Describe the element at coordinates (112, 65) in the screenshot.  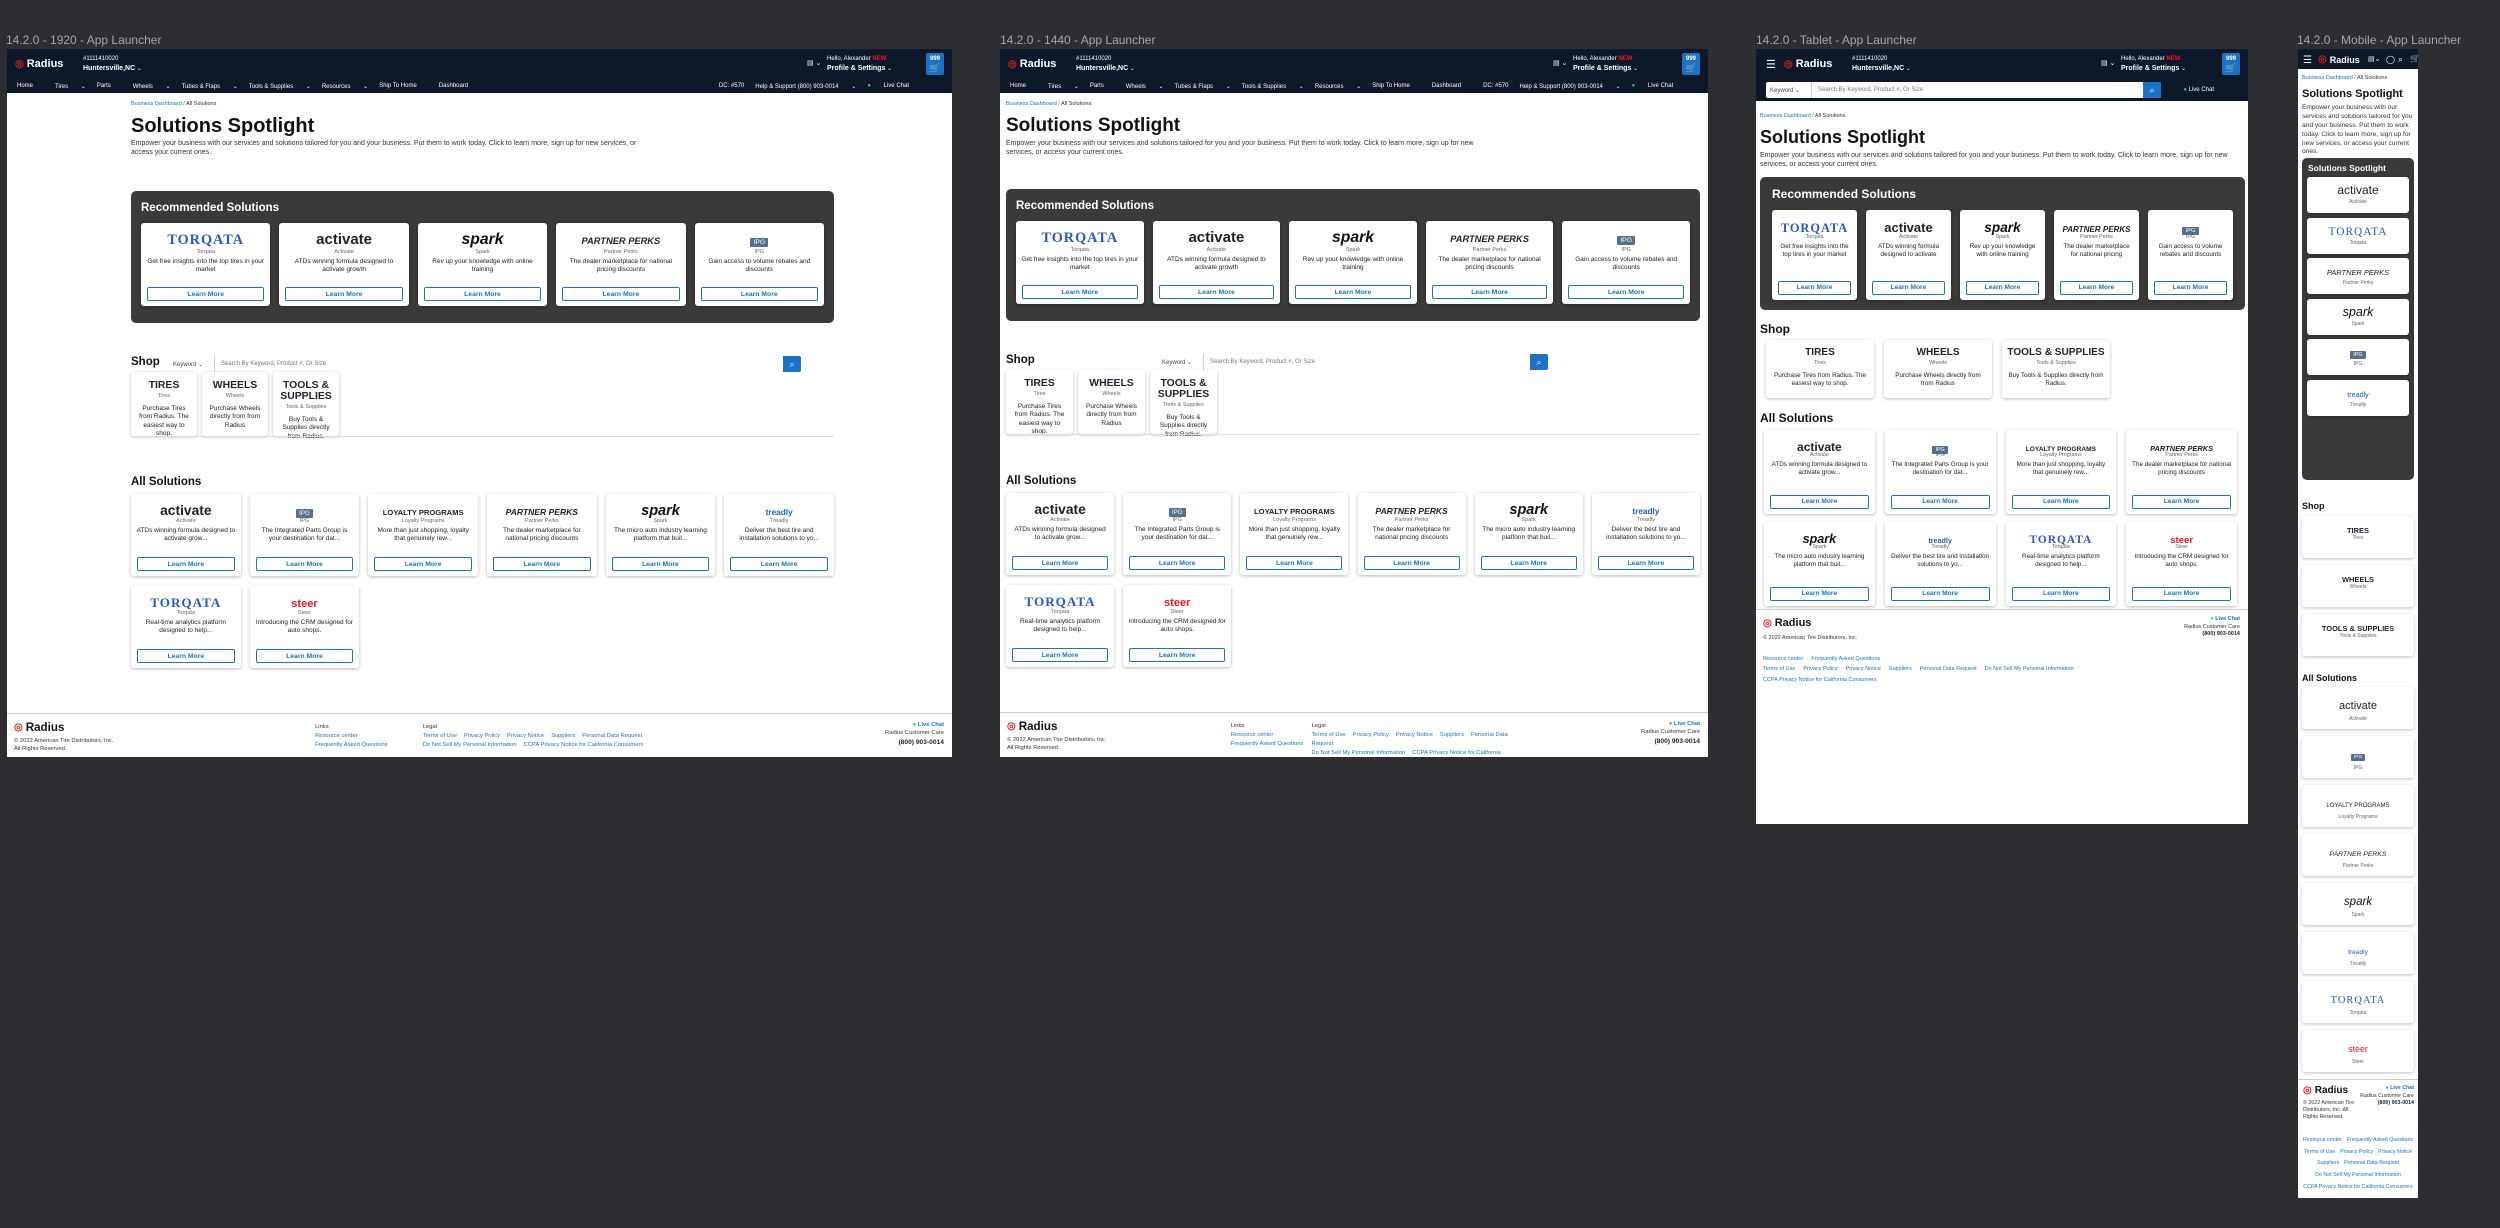
I see `location-selector: #1111410020 Huntersville,NC ⌄` at that location.